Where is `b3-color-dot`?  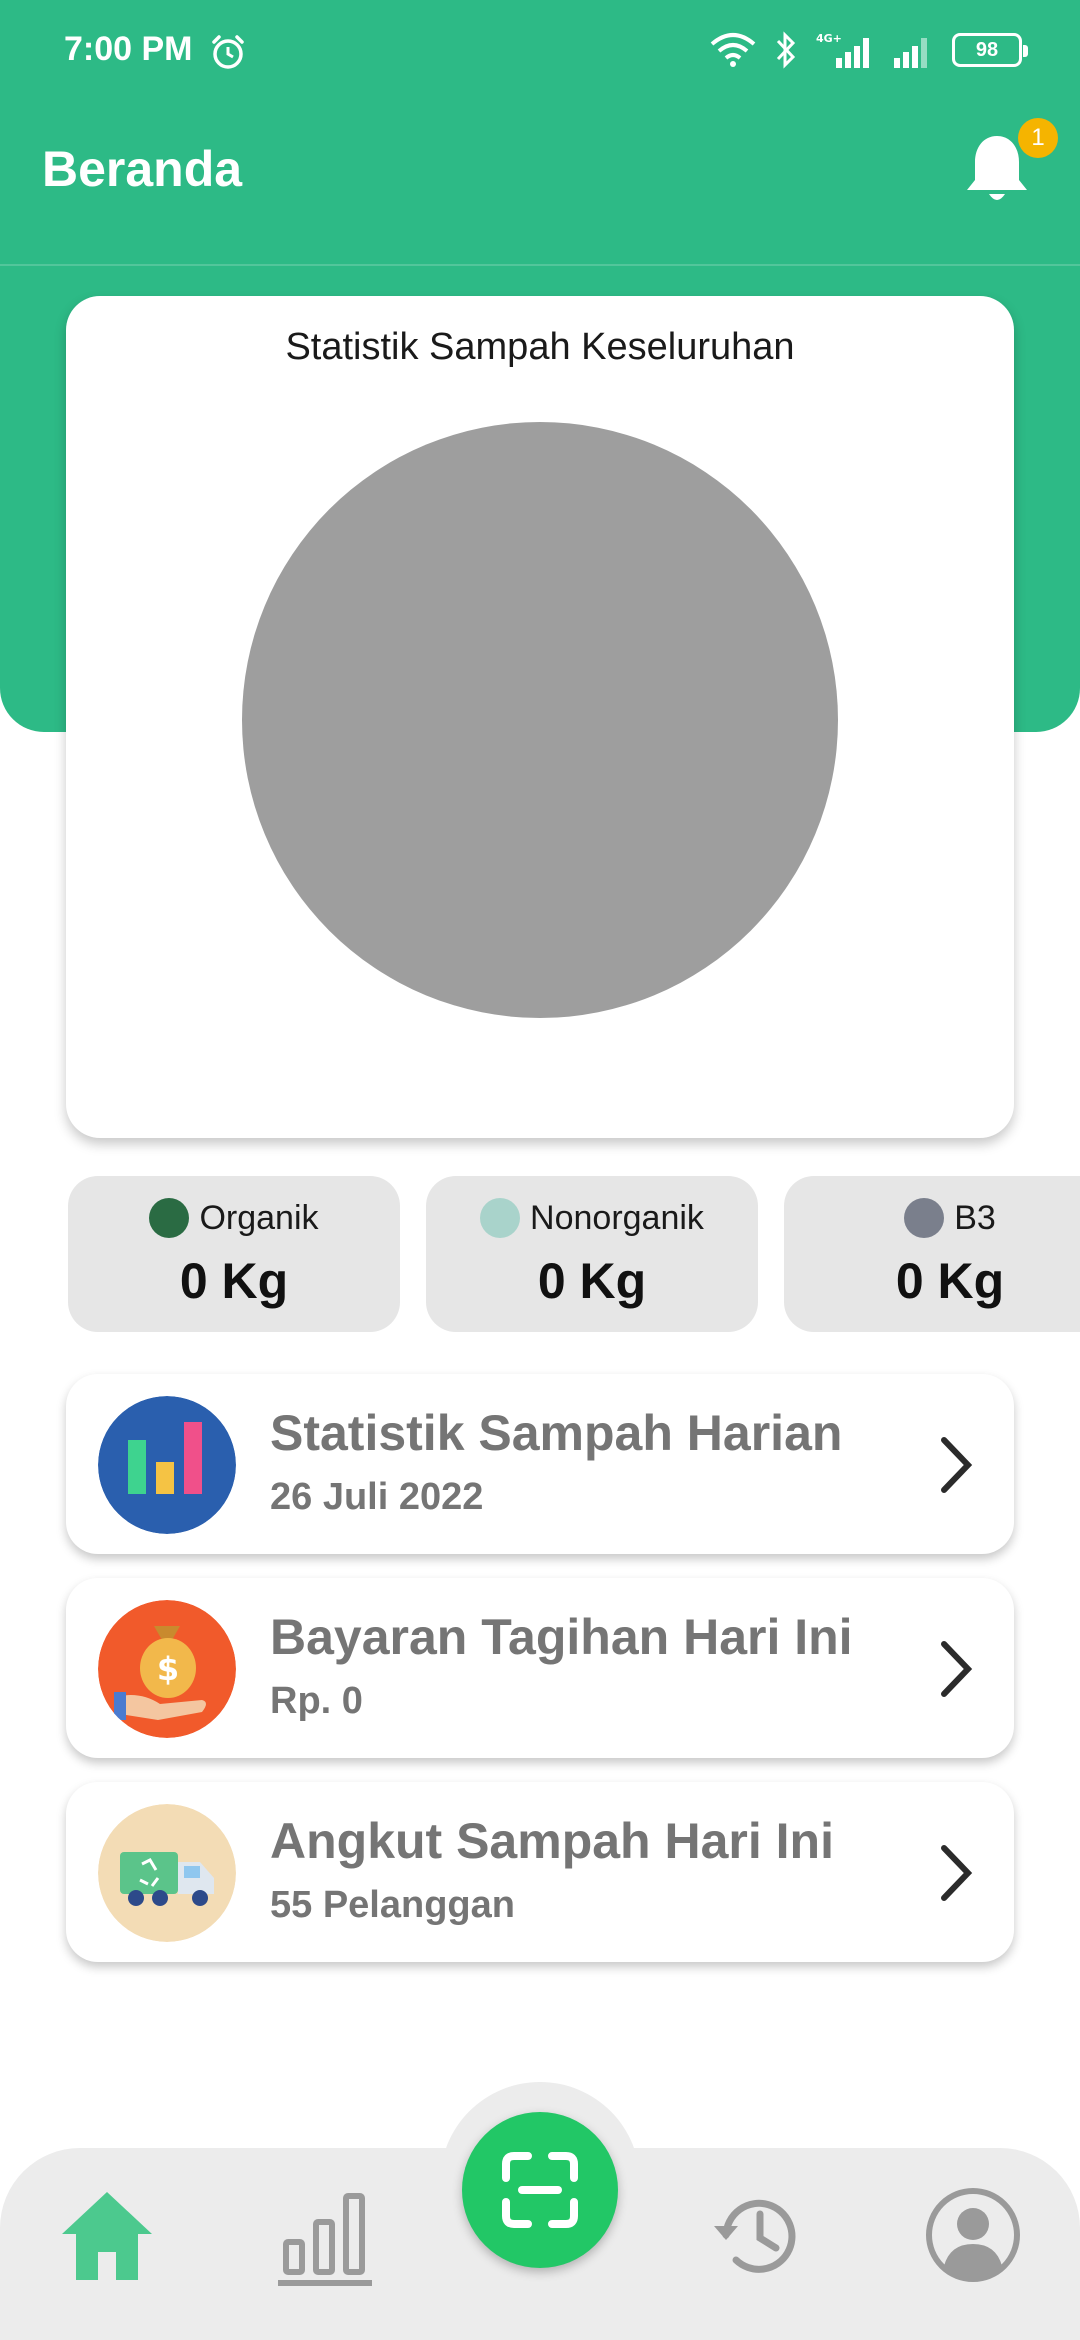 b3-color-dot is located at coordinates (924, 1218).